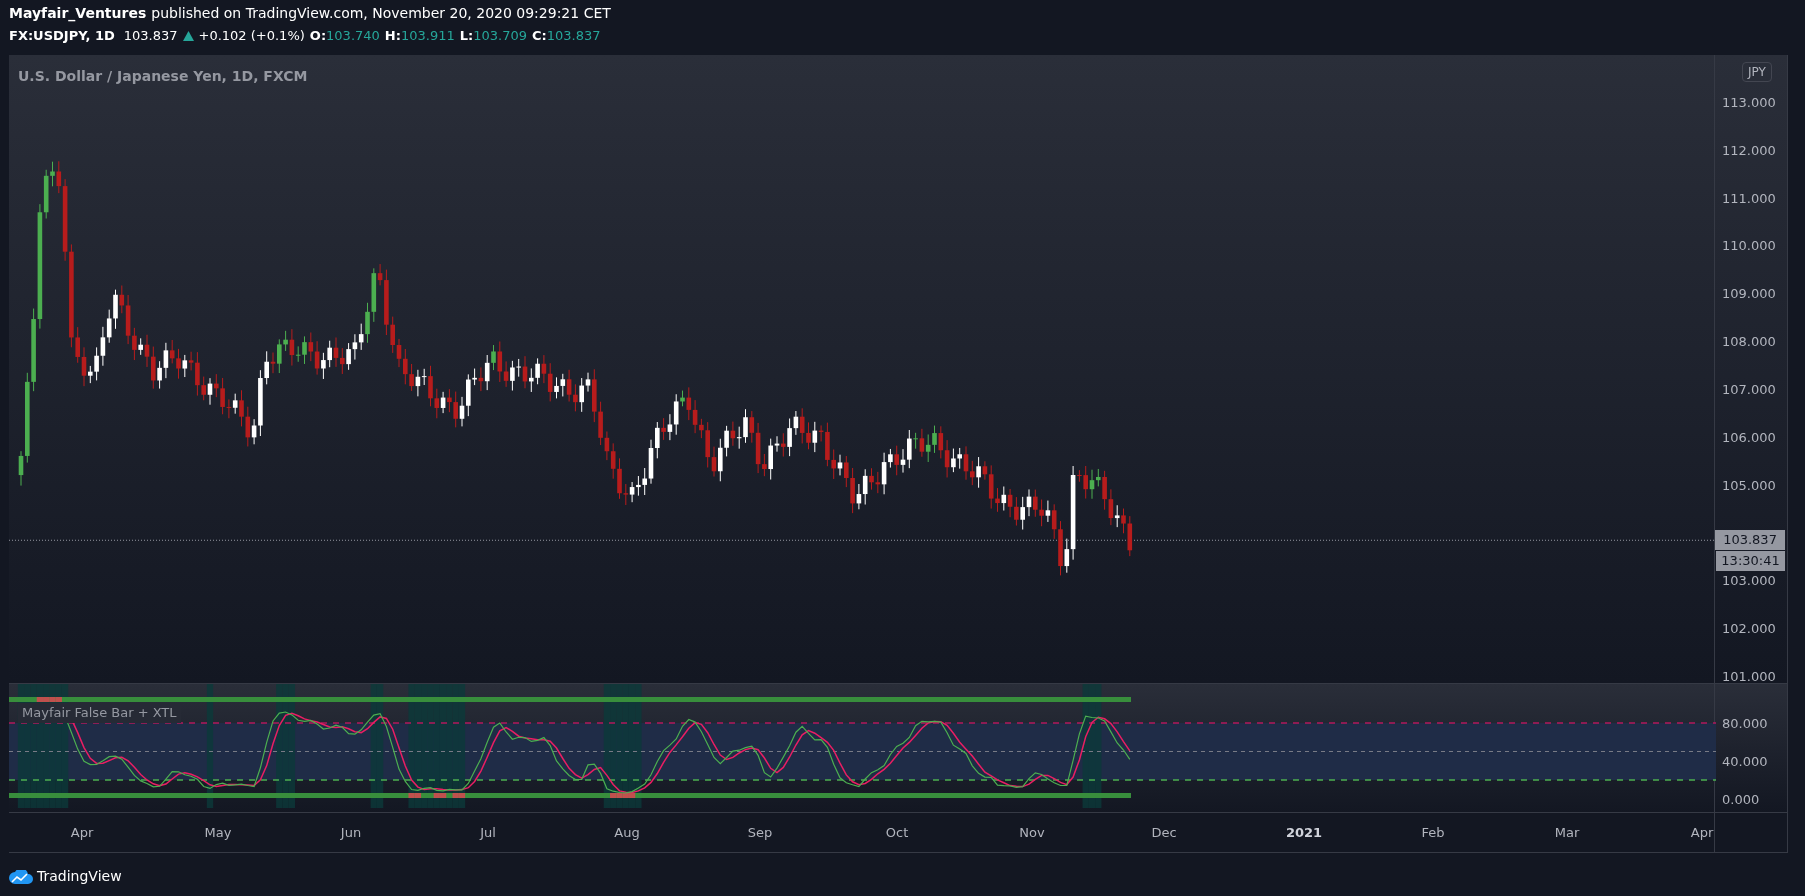 The image size is (1805, 896). What do you see at coordinates (627, 833) in the screenshot?
I see `time-label: Aug` at bounding box center [627, 833].